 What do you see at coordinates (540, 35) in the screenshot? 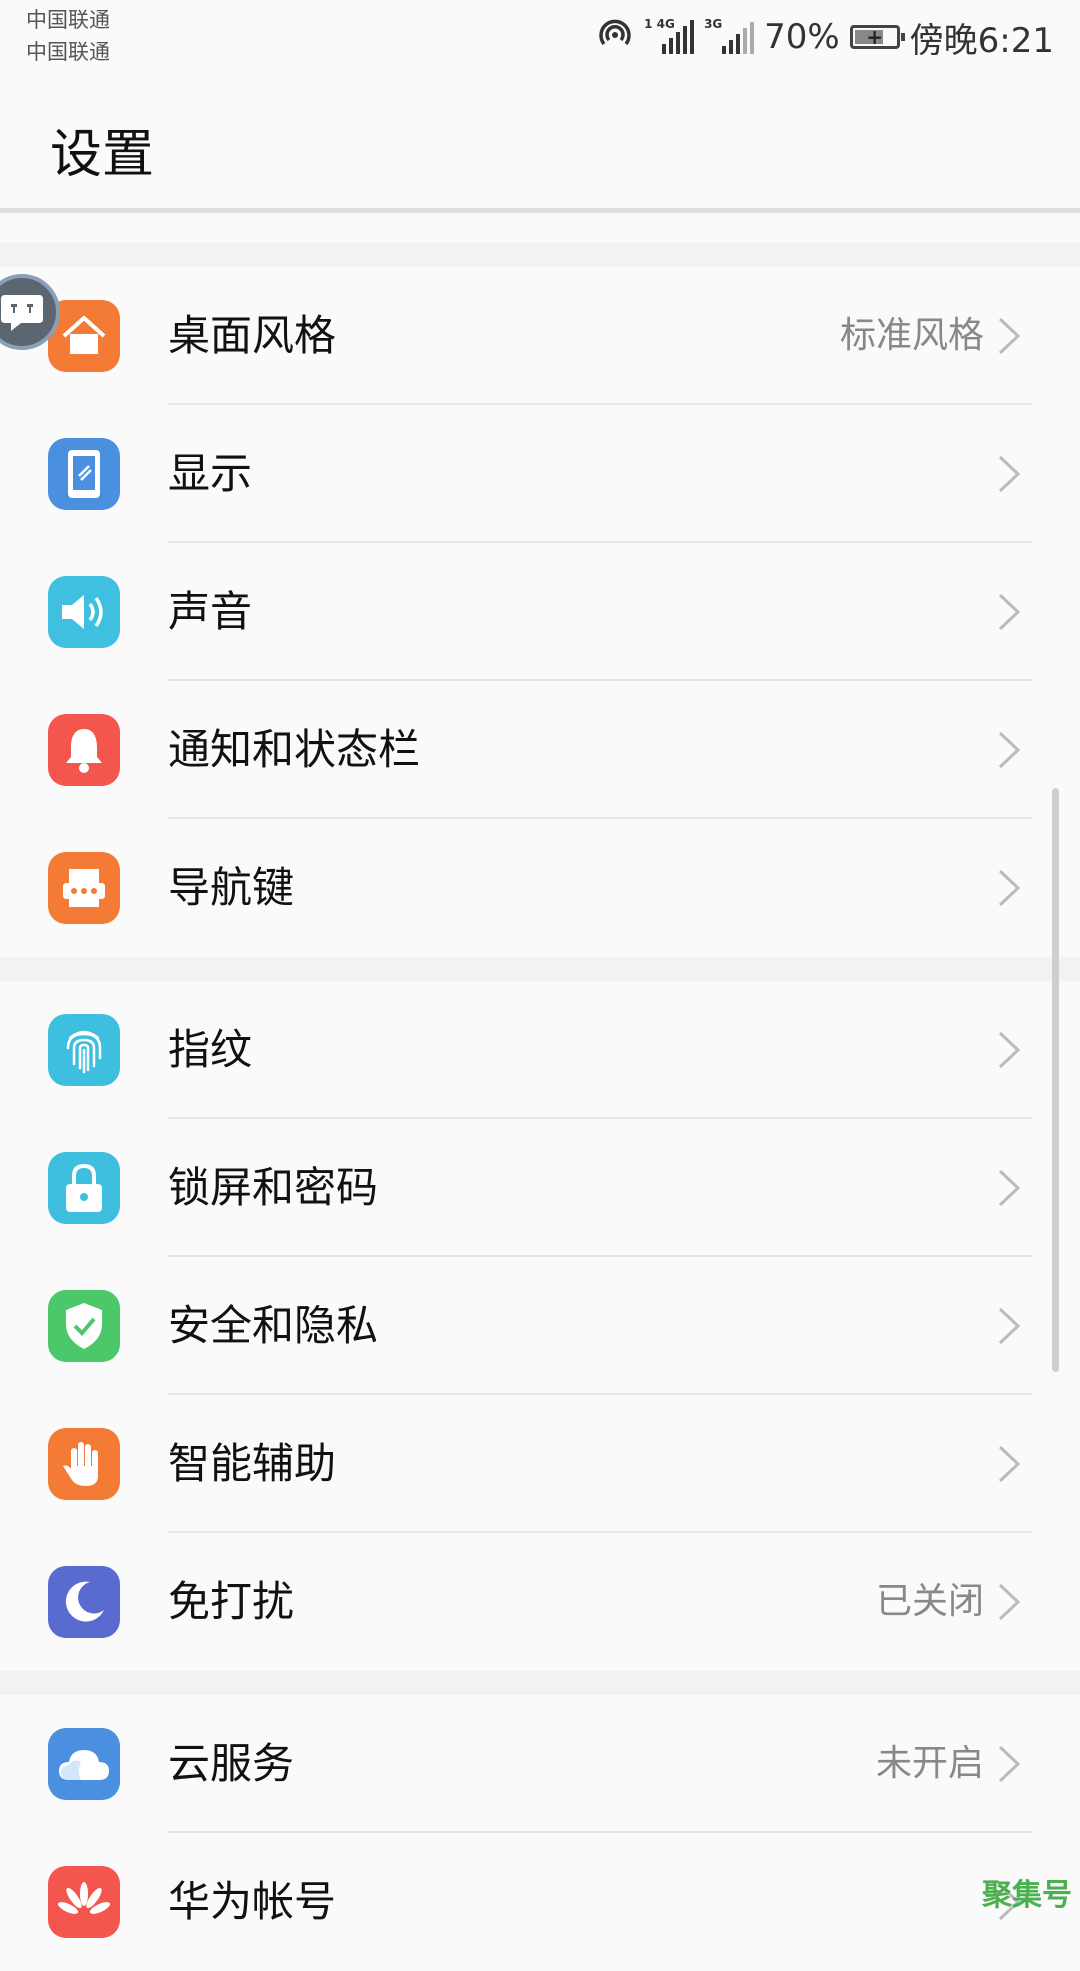
I see `status-bar: 中国联通 中国联通 1 4G 3G 70% + 傍晚6:21` at bounding box center [540, 35].